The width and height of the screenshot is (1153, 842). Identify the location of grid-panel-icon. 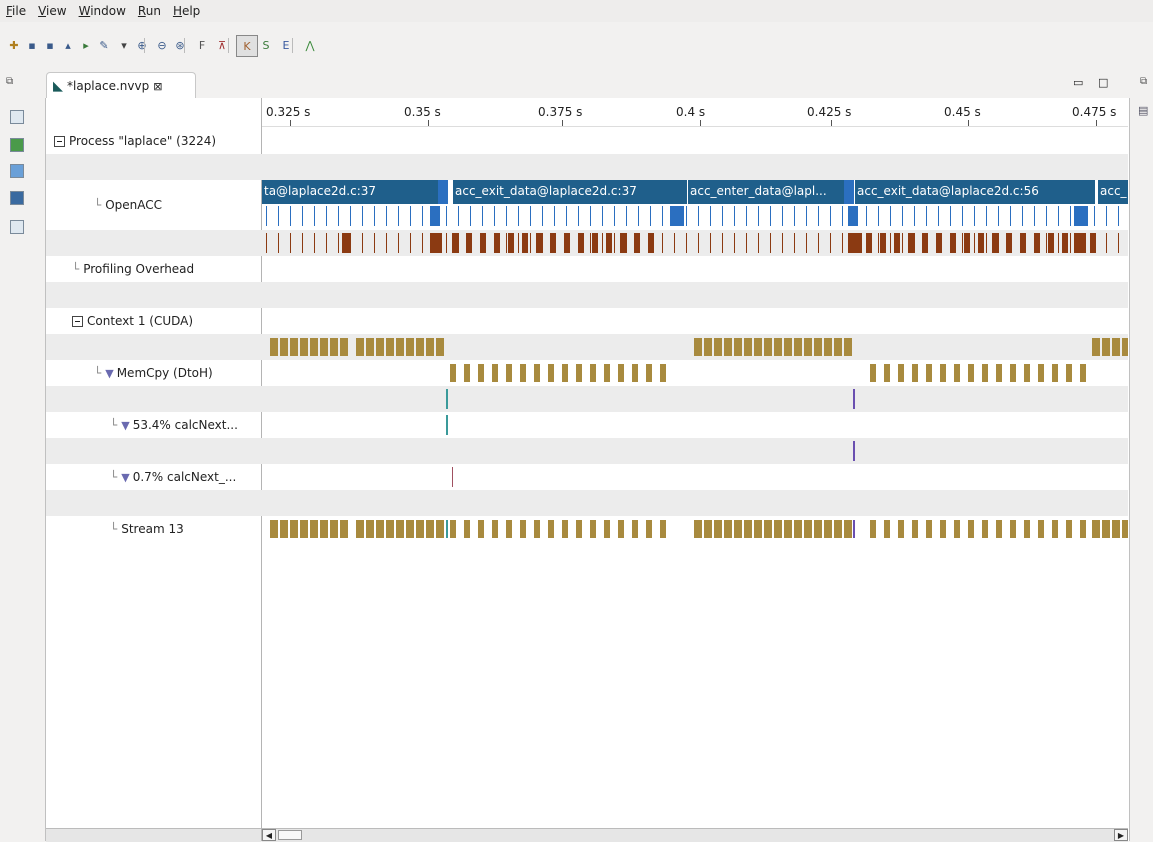
(17, 171).